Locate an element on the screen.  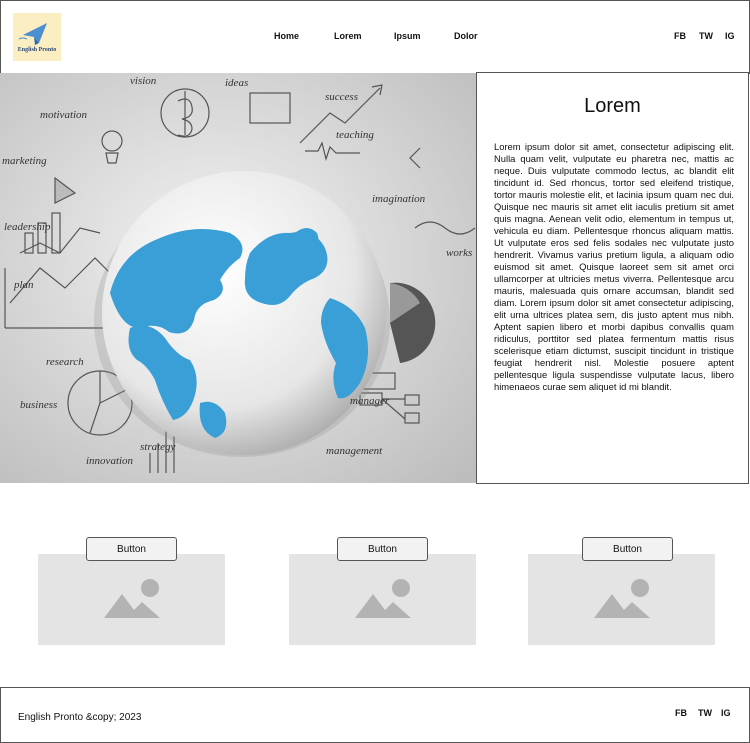
nav-dolor-link: Dolor is located at coordinates (466, 36).